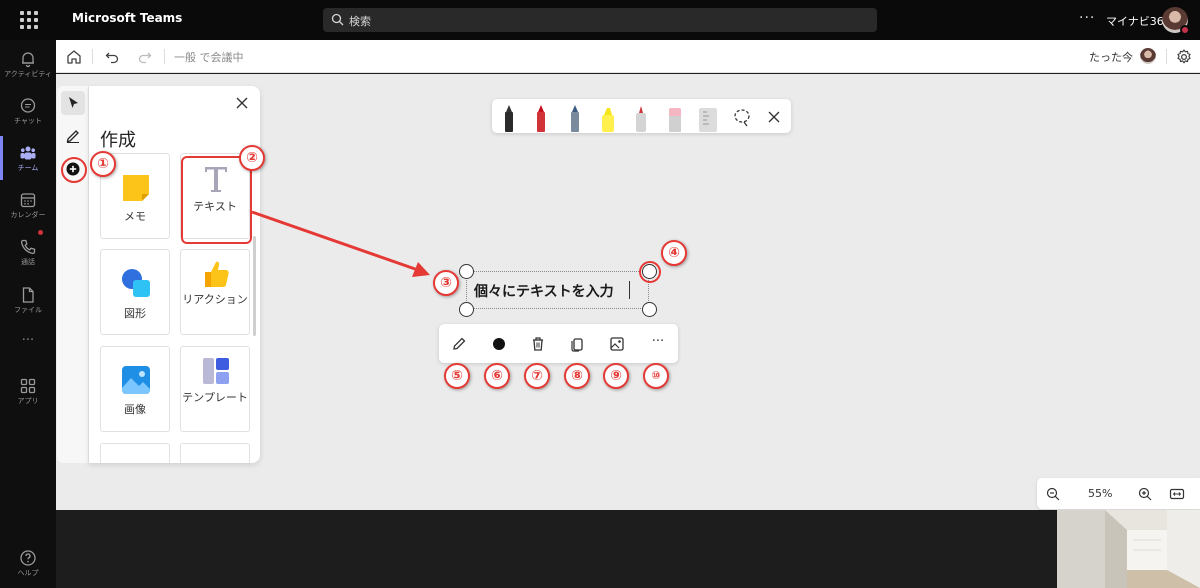  I want to click on annotation-7: ⑦, so click(537, 376).